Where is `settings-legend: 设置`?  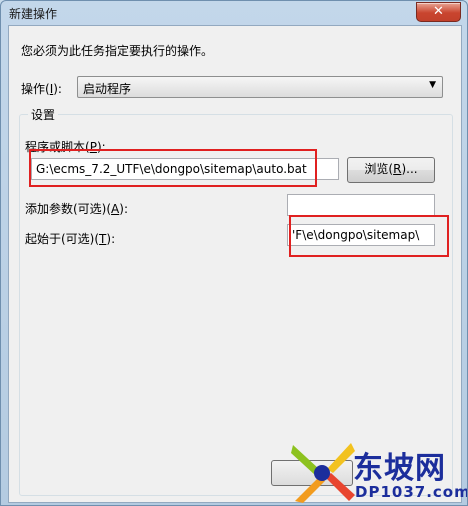 settings-legend: 设置 is located at coordinates (43, 114).